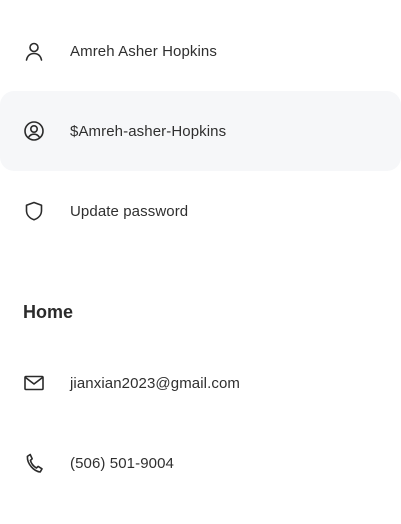 Image resolution: width=401 pixels, height=524 pixels. Describe the element at coordinates (34, 383) in the screenshot. I see `mail-icon` at that location.